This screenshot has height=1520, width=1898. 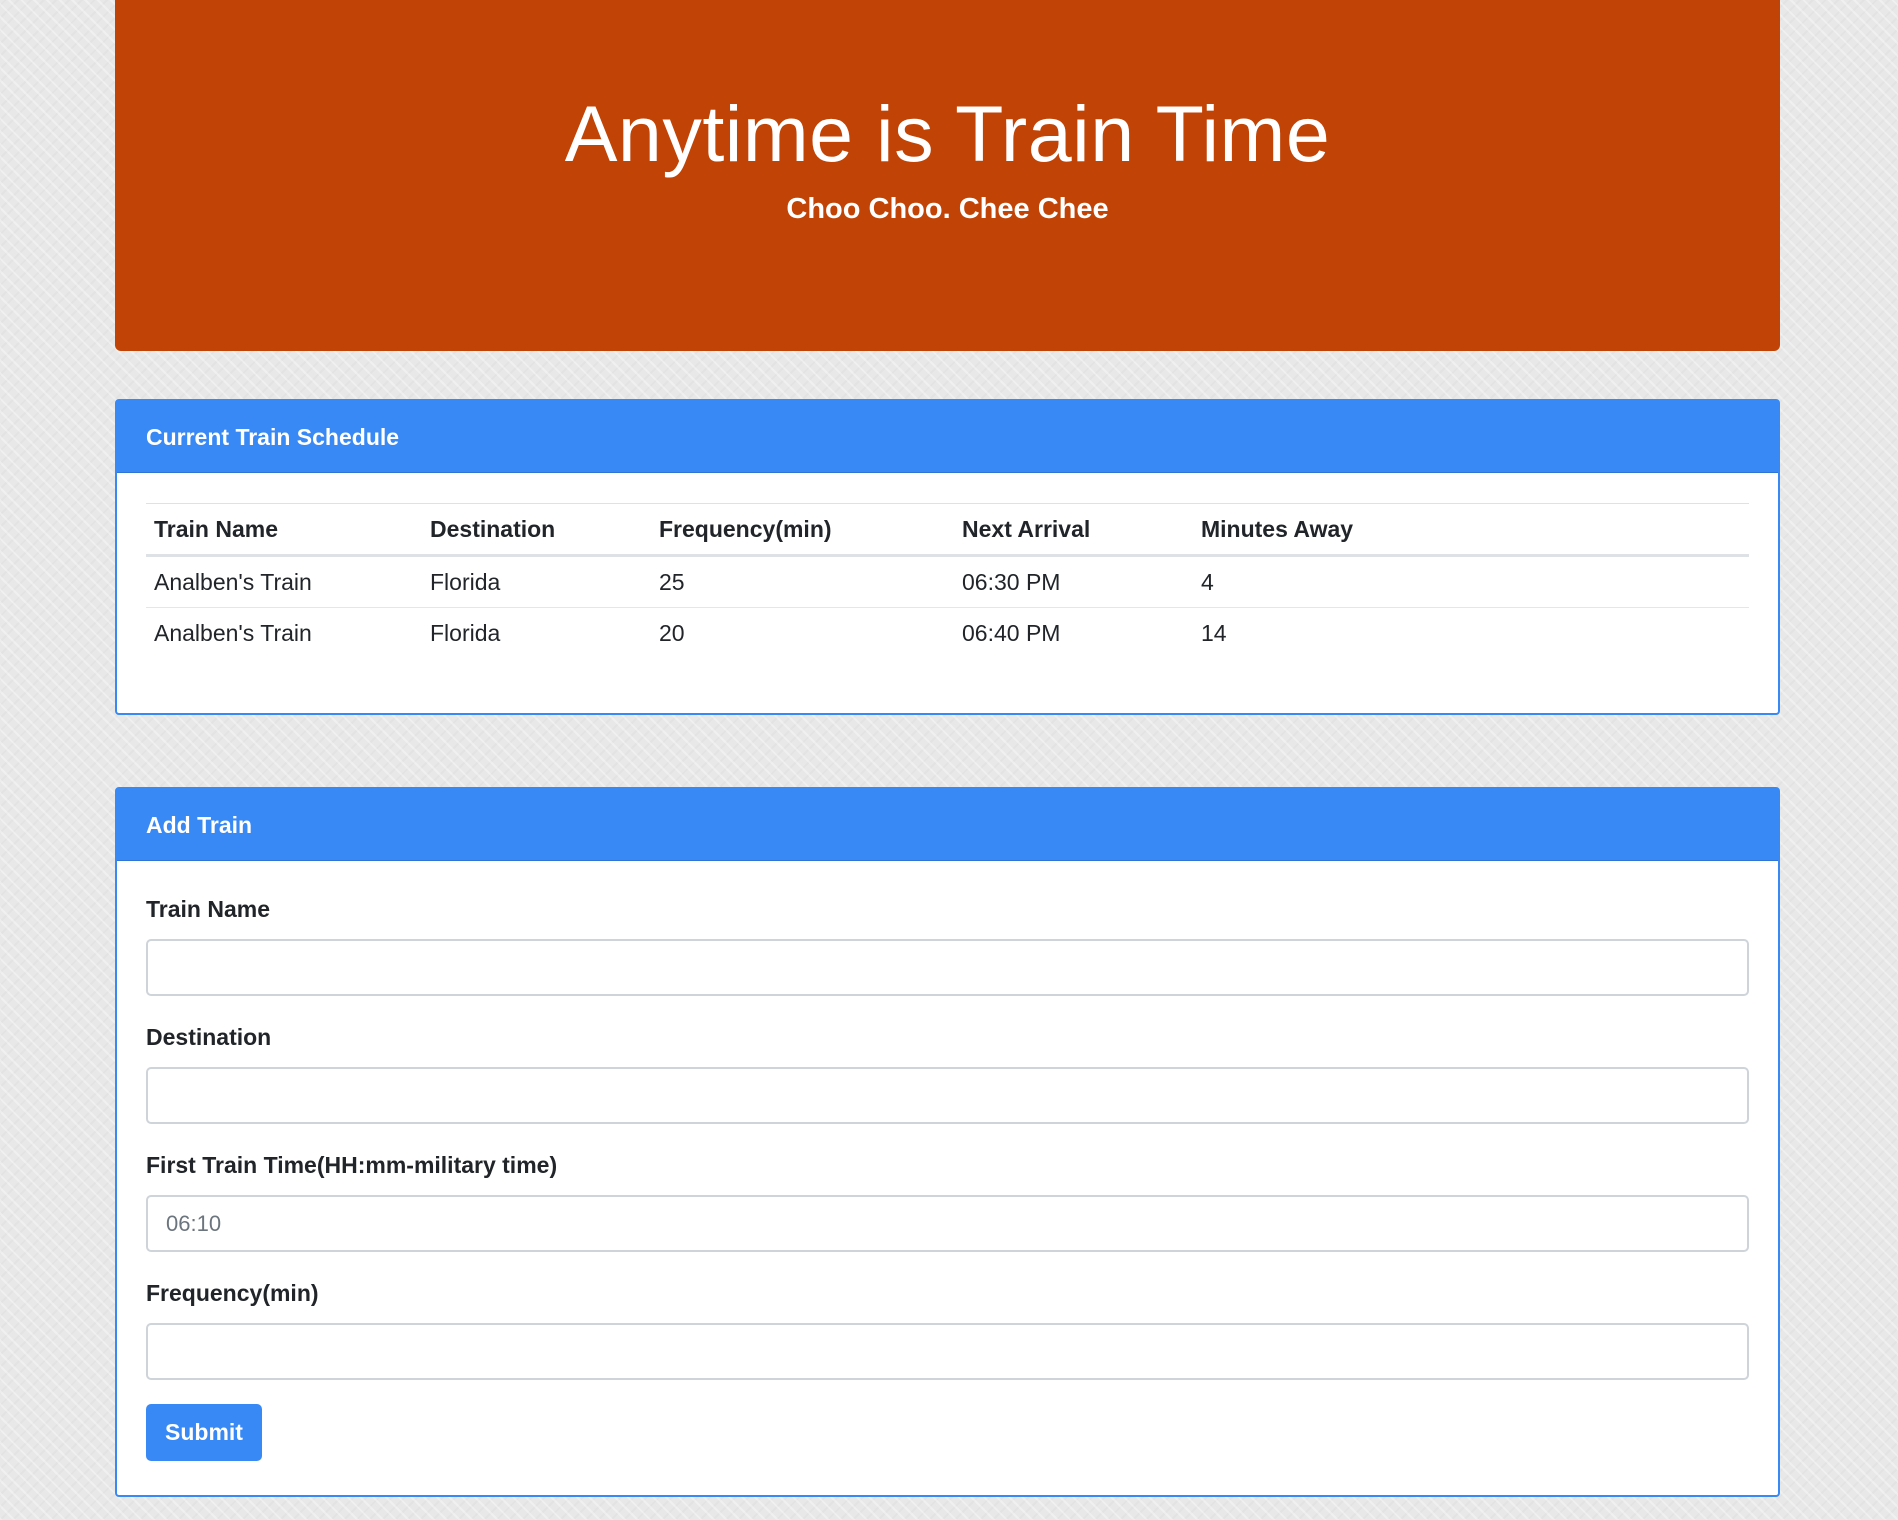 I want to click on cell-next-arrival: 06:30 PM, so click(x=1073, y=581).